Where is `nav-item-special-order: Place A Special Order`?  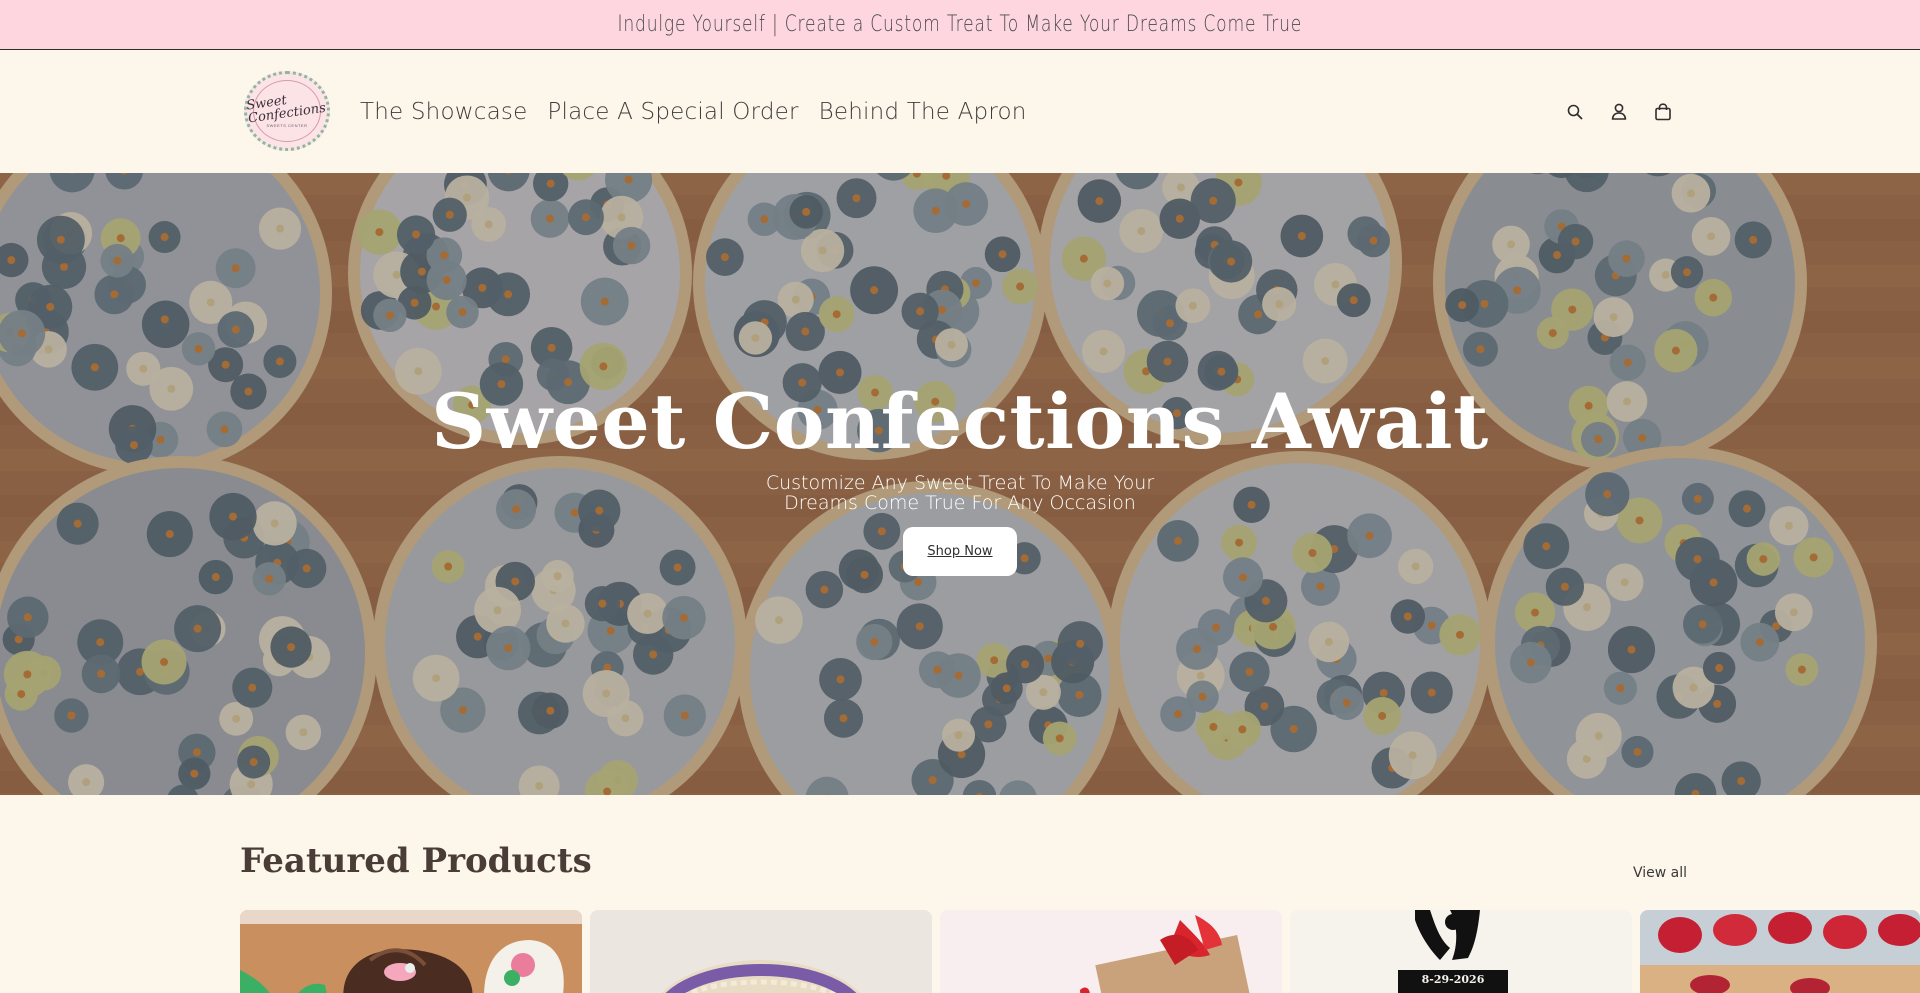
nav-item-special-order: Place A Special Order is located at coordinates (672, 112).